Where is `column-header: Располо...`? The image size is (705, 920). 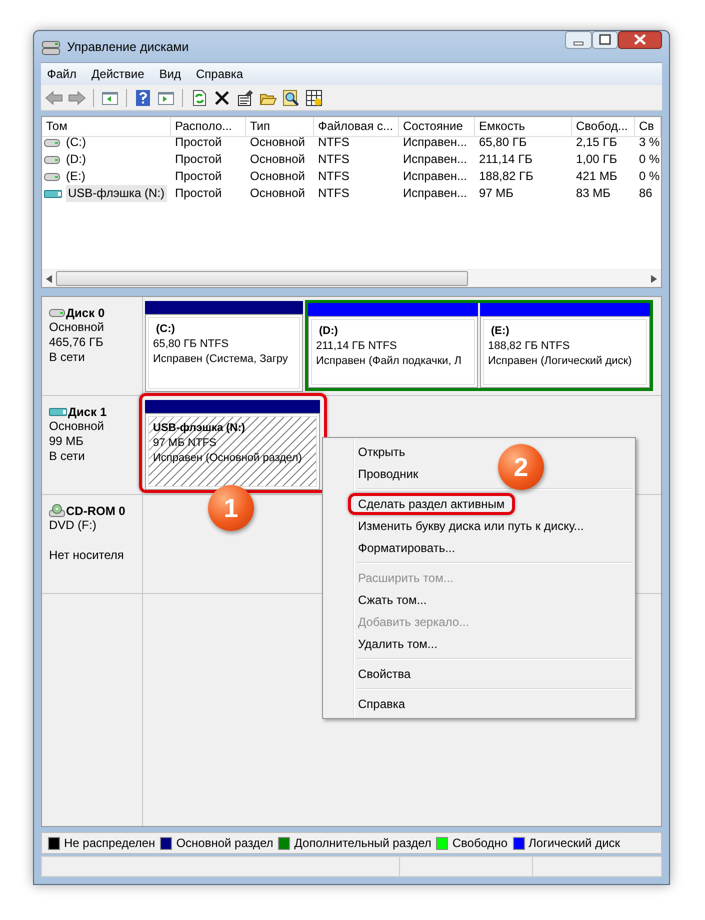 column-header: Располо... is located at coordinates (208, 127).